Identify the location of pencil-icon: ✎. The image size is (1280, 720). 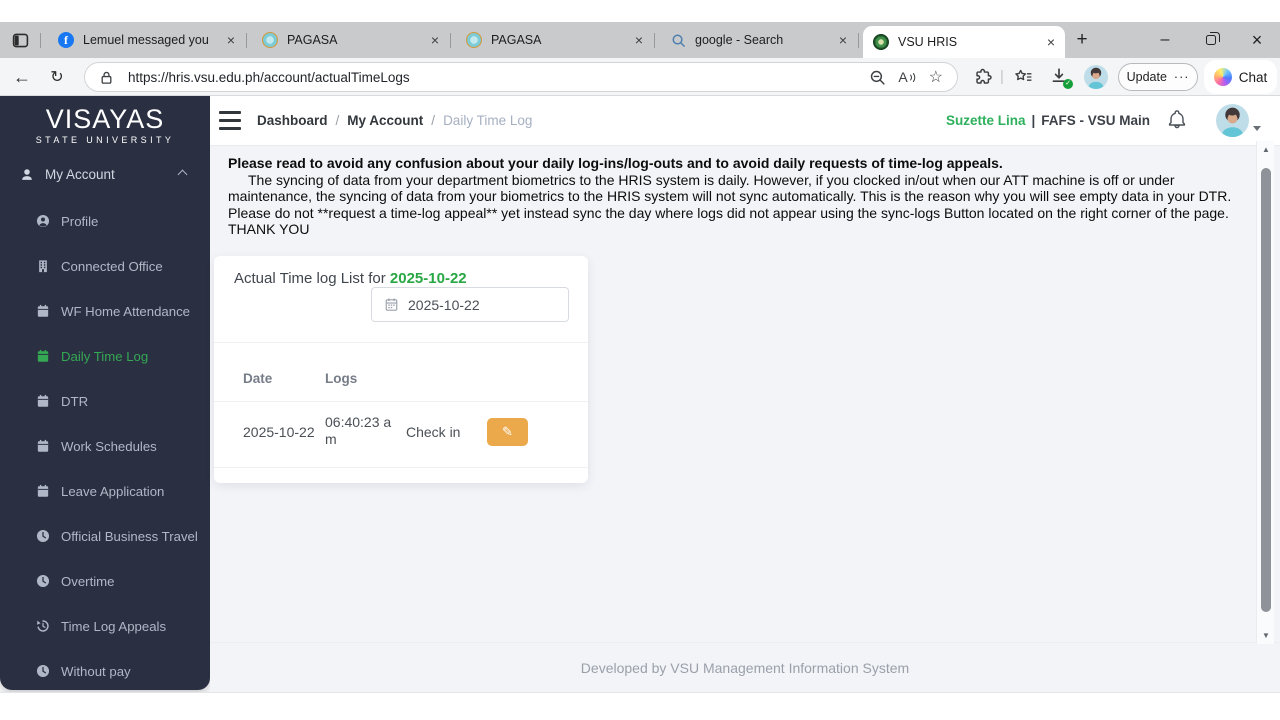
(507, 431).